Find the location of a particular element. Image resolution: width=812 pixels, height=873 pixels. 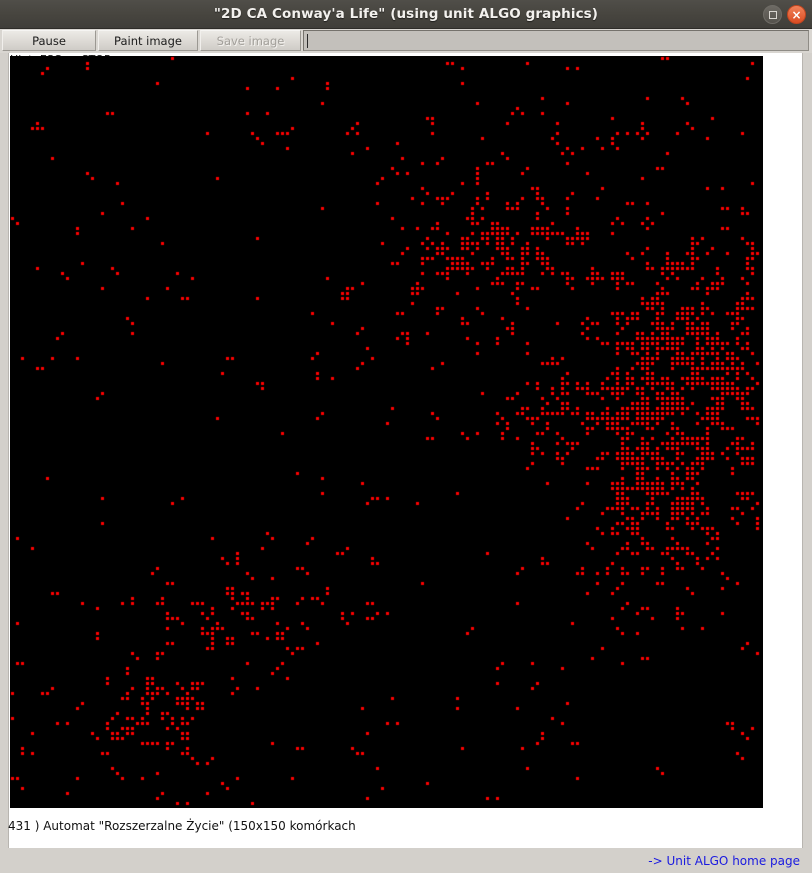

command-input is located at coordinates (556, 40).